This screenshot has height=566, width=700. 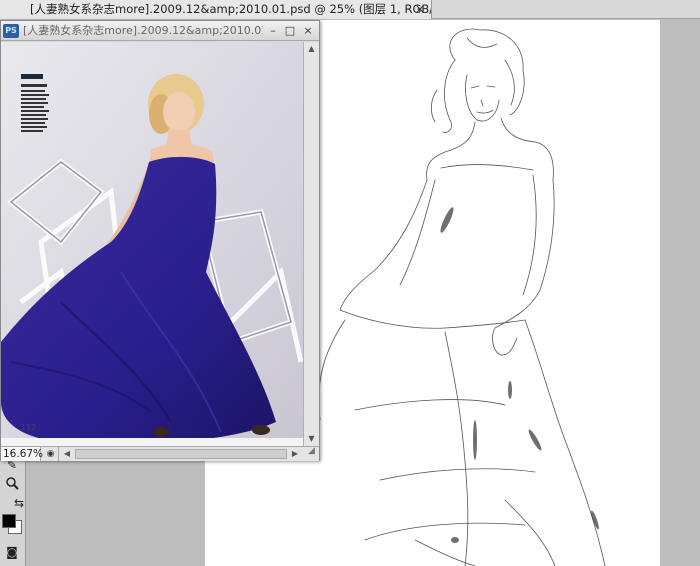 I want to click on foreground-color-swatch, so click(x=9, y=521).